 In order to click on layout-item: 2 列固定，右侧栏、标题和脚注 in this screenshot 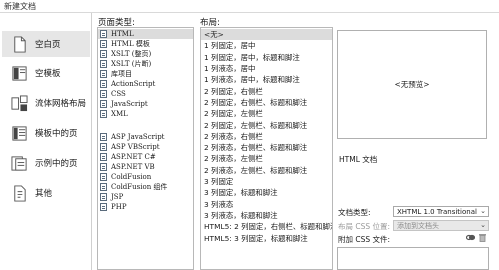, I will do `click(266, 102)`.